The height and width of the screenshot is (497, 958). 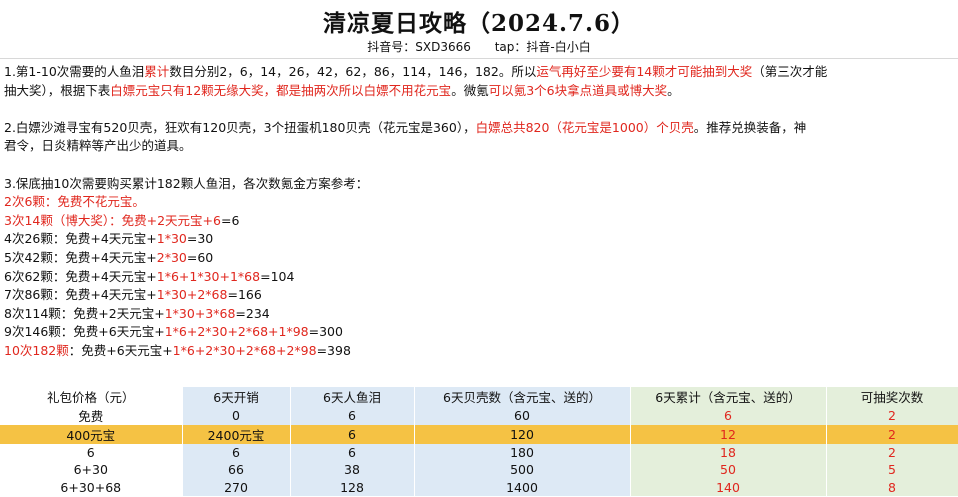 What do you see at coordinates (522, 415) in the screenshot?
I see `shells-cell: 60` at bounding box center [522, 415].